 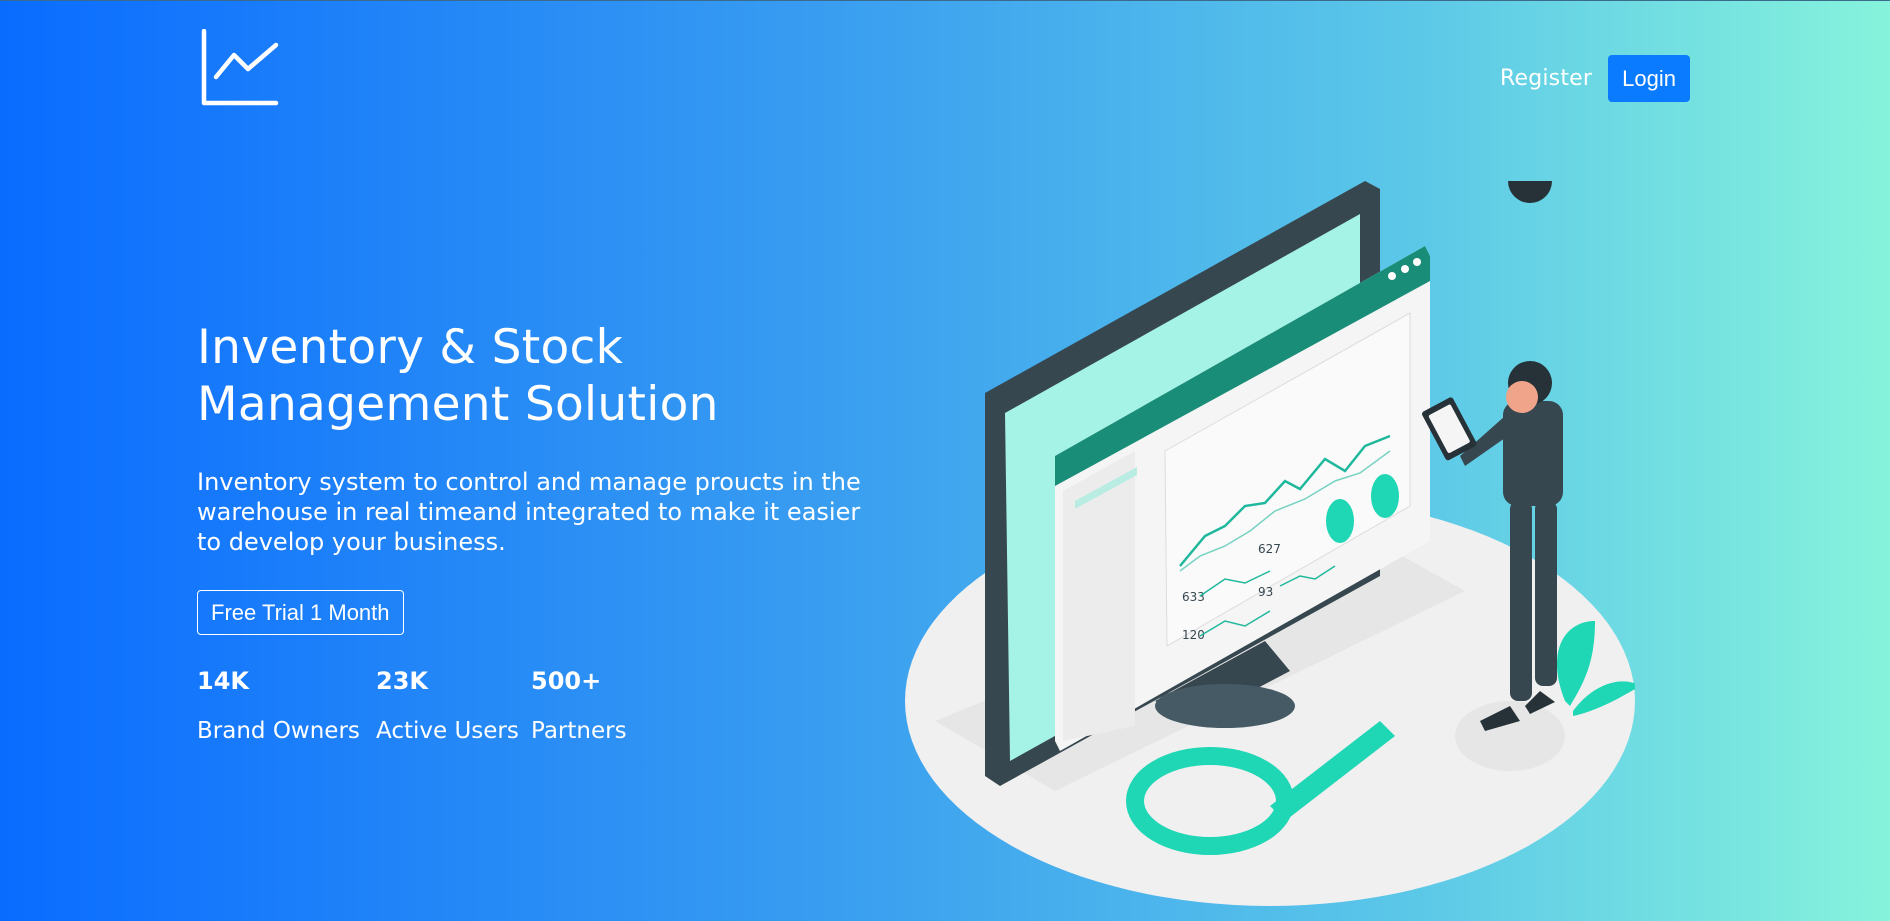 What do you see at coordinates (1546, 78) in the screenshot?
I see `register-link: Register` at bounding box center [1546, 78].